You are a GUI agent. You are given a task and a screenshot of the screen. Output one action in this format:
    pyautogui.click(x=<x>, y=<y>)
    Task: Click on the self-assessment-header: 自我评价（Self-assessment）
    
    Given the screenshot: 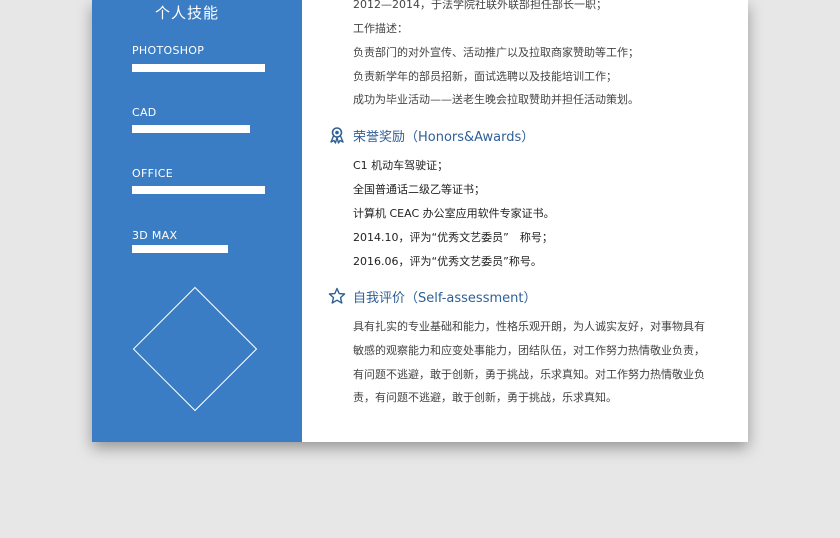 What is the action you would take?
    pyautogui.click(x=432, y=296)
    